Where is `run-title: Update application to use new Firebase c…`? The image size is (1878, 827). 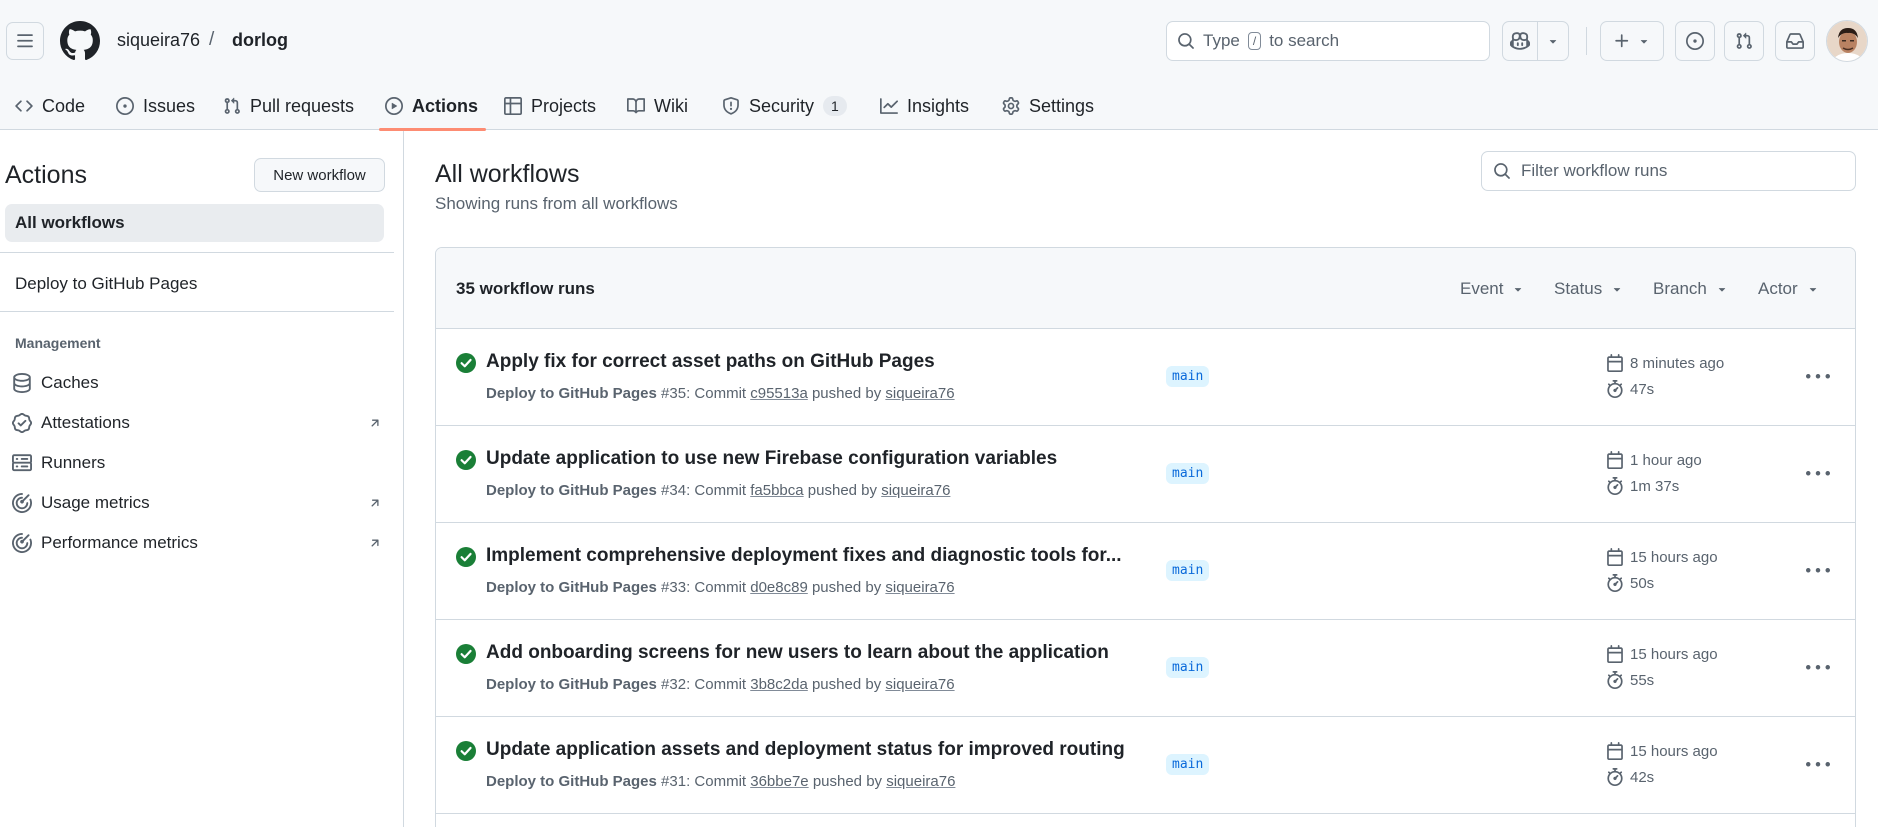 run-title: Update application to use new Firebase c… is located at coordinates (771, 459).